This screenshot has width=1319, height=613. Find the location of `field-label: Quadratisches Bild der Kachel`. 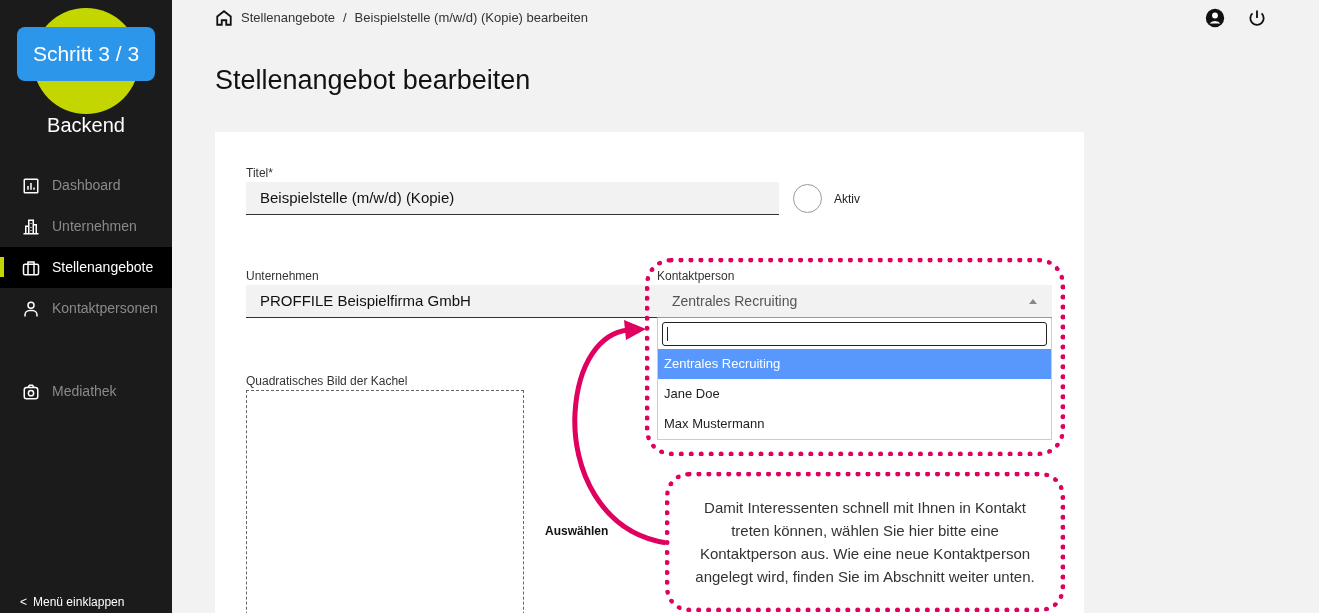

field-label: Quadratisches Bild der Kachel is located at coordinates (327, 381).